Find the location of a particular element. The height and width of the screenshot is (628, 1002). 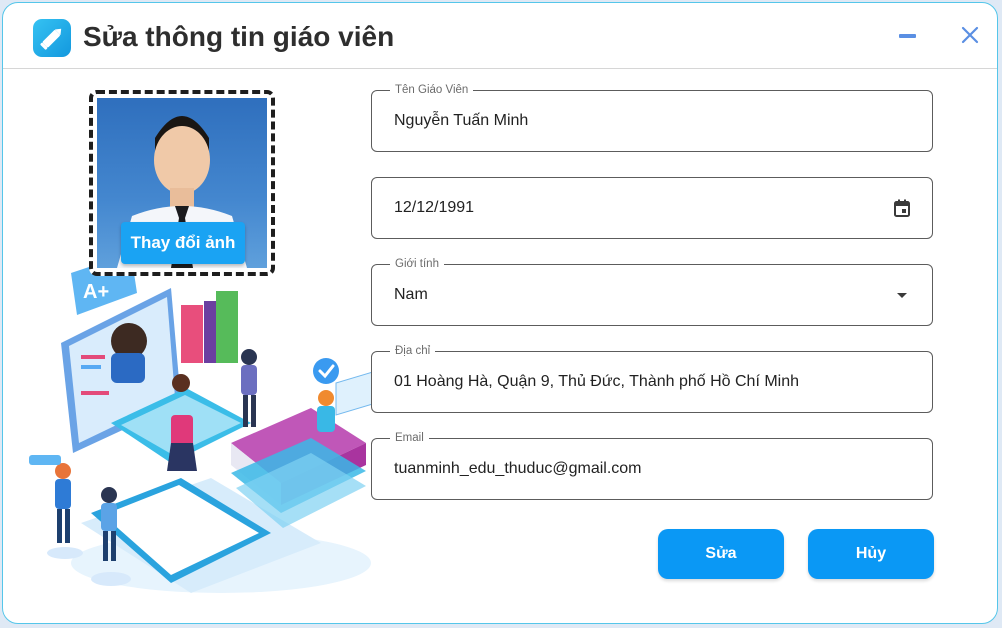

title-bar: Sửa thông tin giáo viên is located at coordinates (500, 36).